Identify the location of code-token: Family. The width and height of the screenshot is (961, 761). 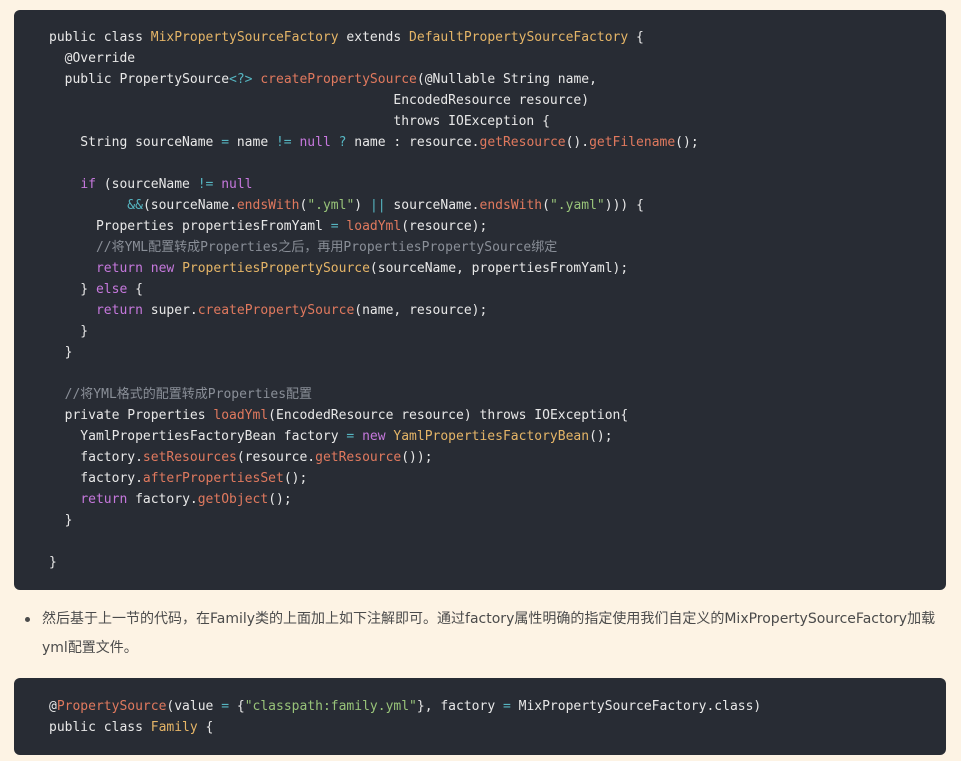
(174, 727).